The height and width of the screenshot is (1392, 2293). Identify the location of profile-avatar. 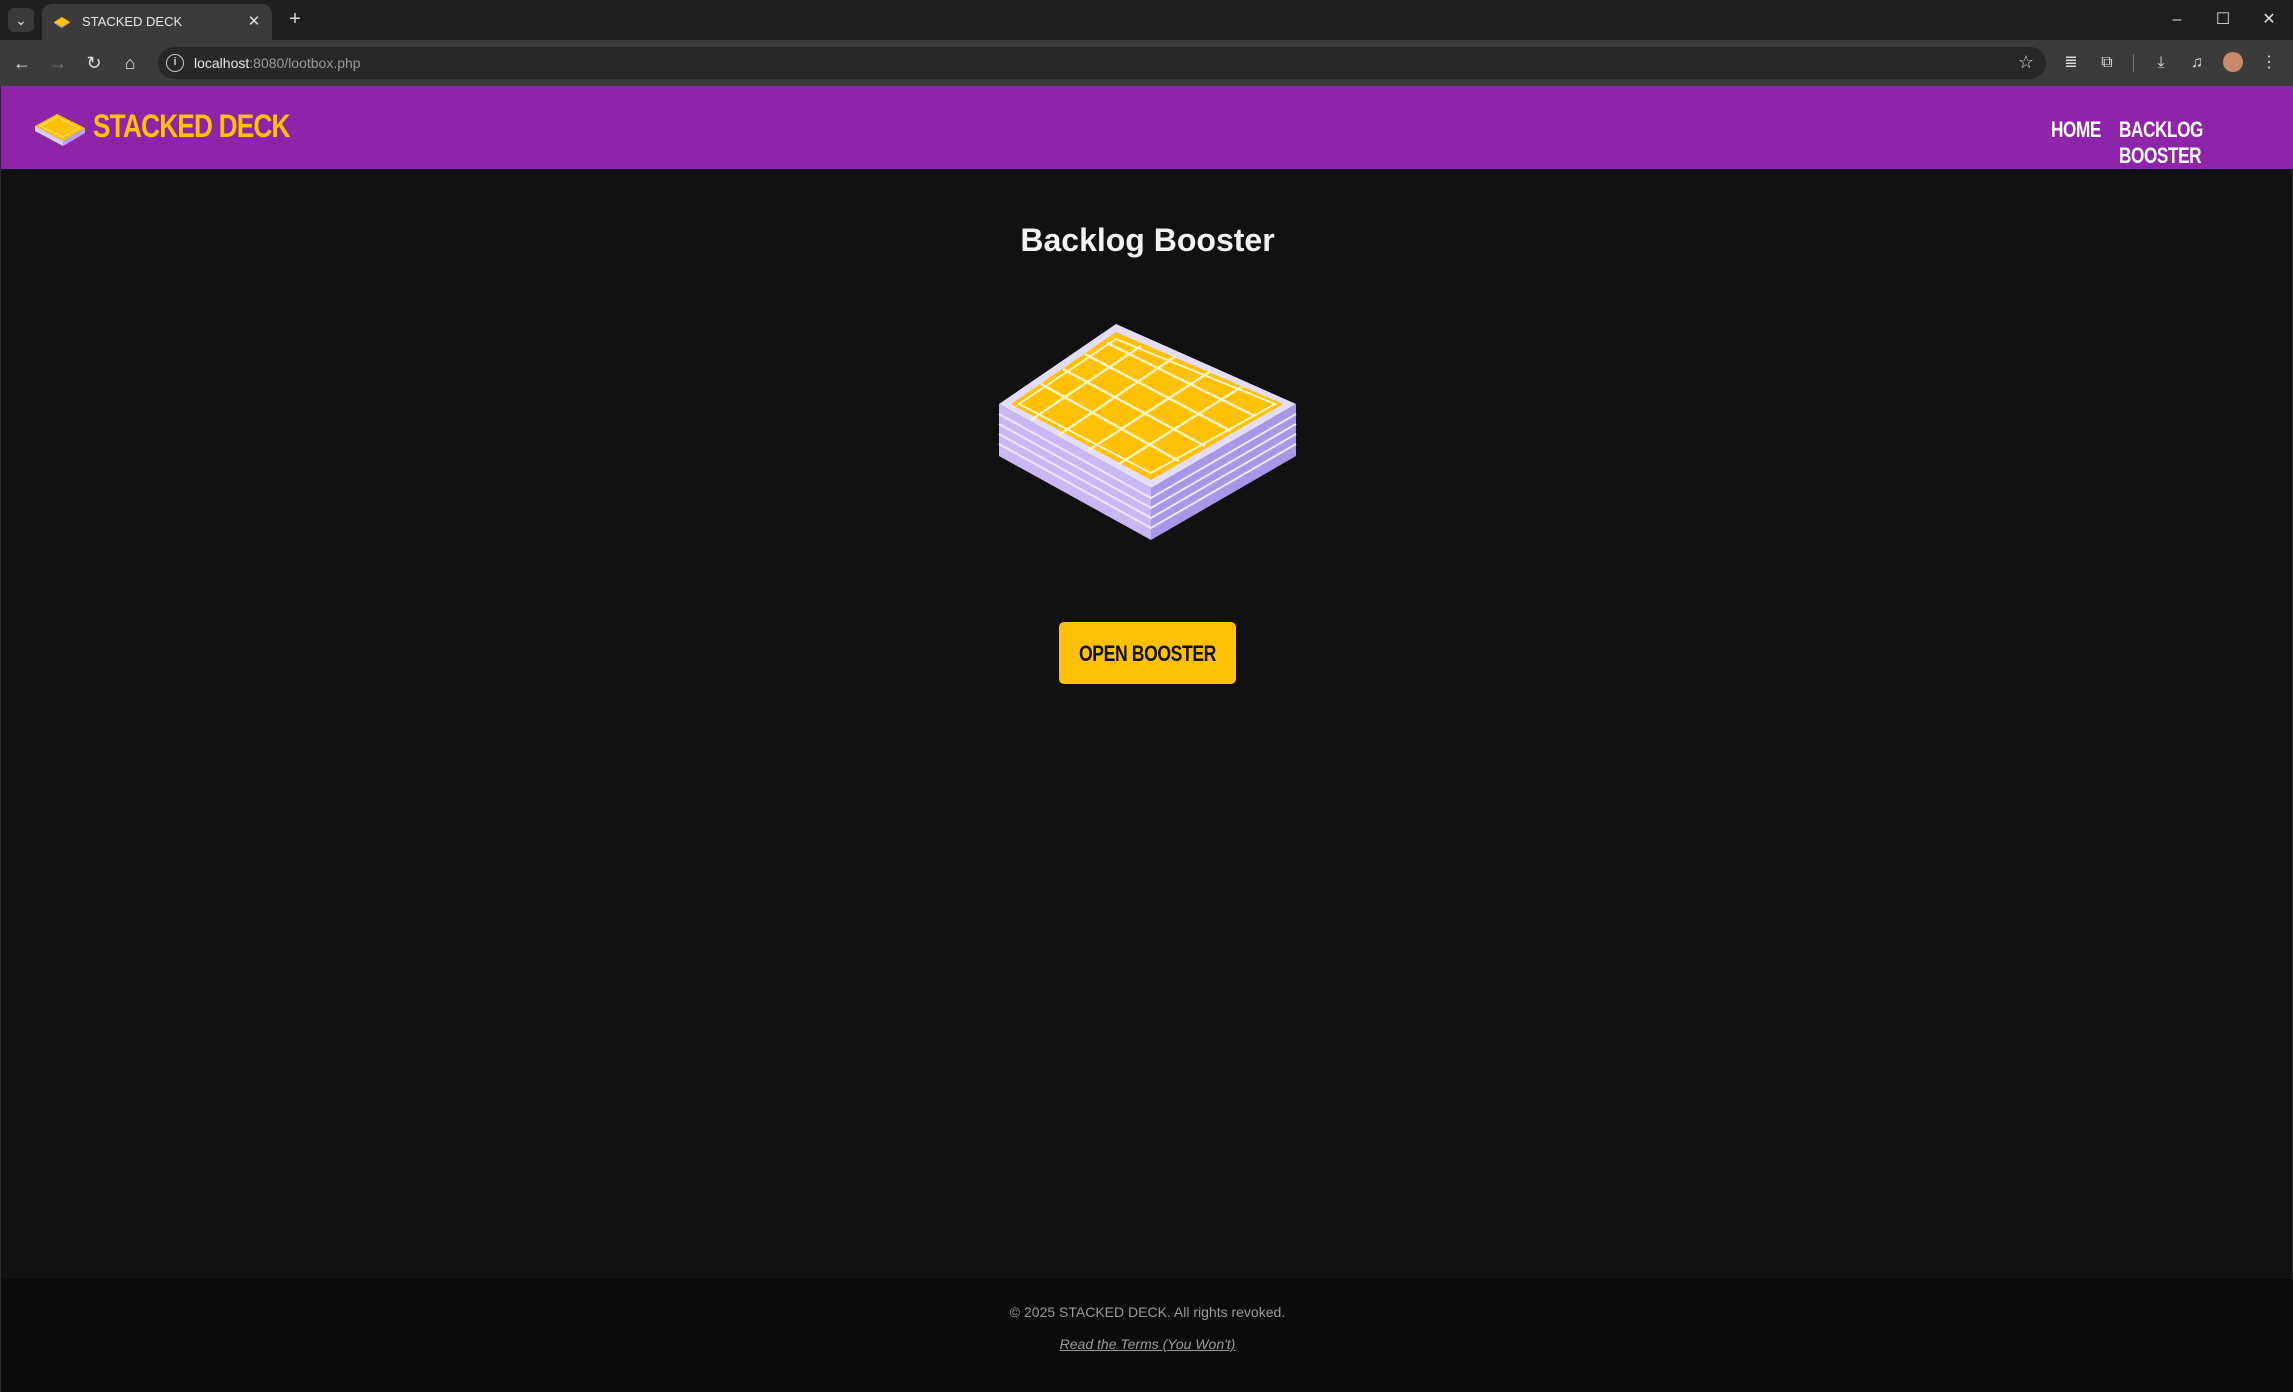
(2233, 62).